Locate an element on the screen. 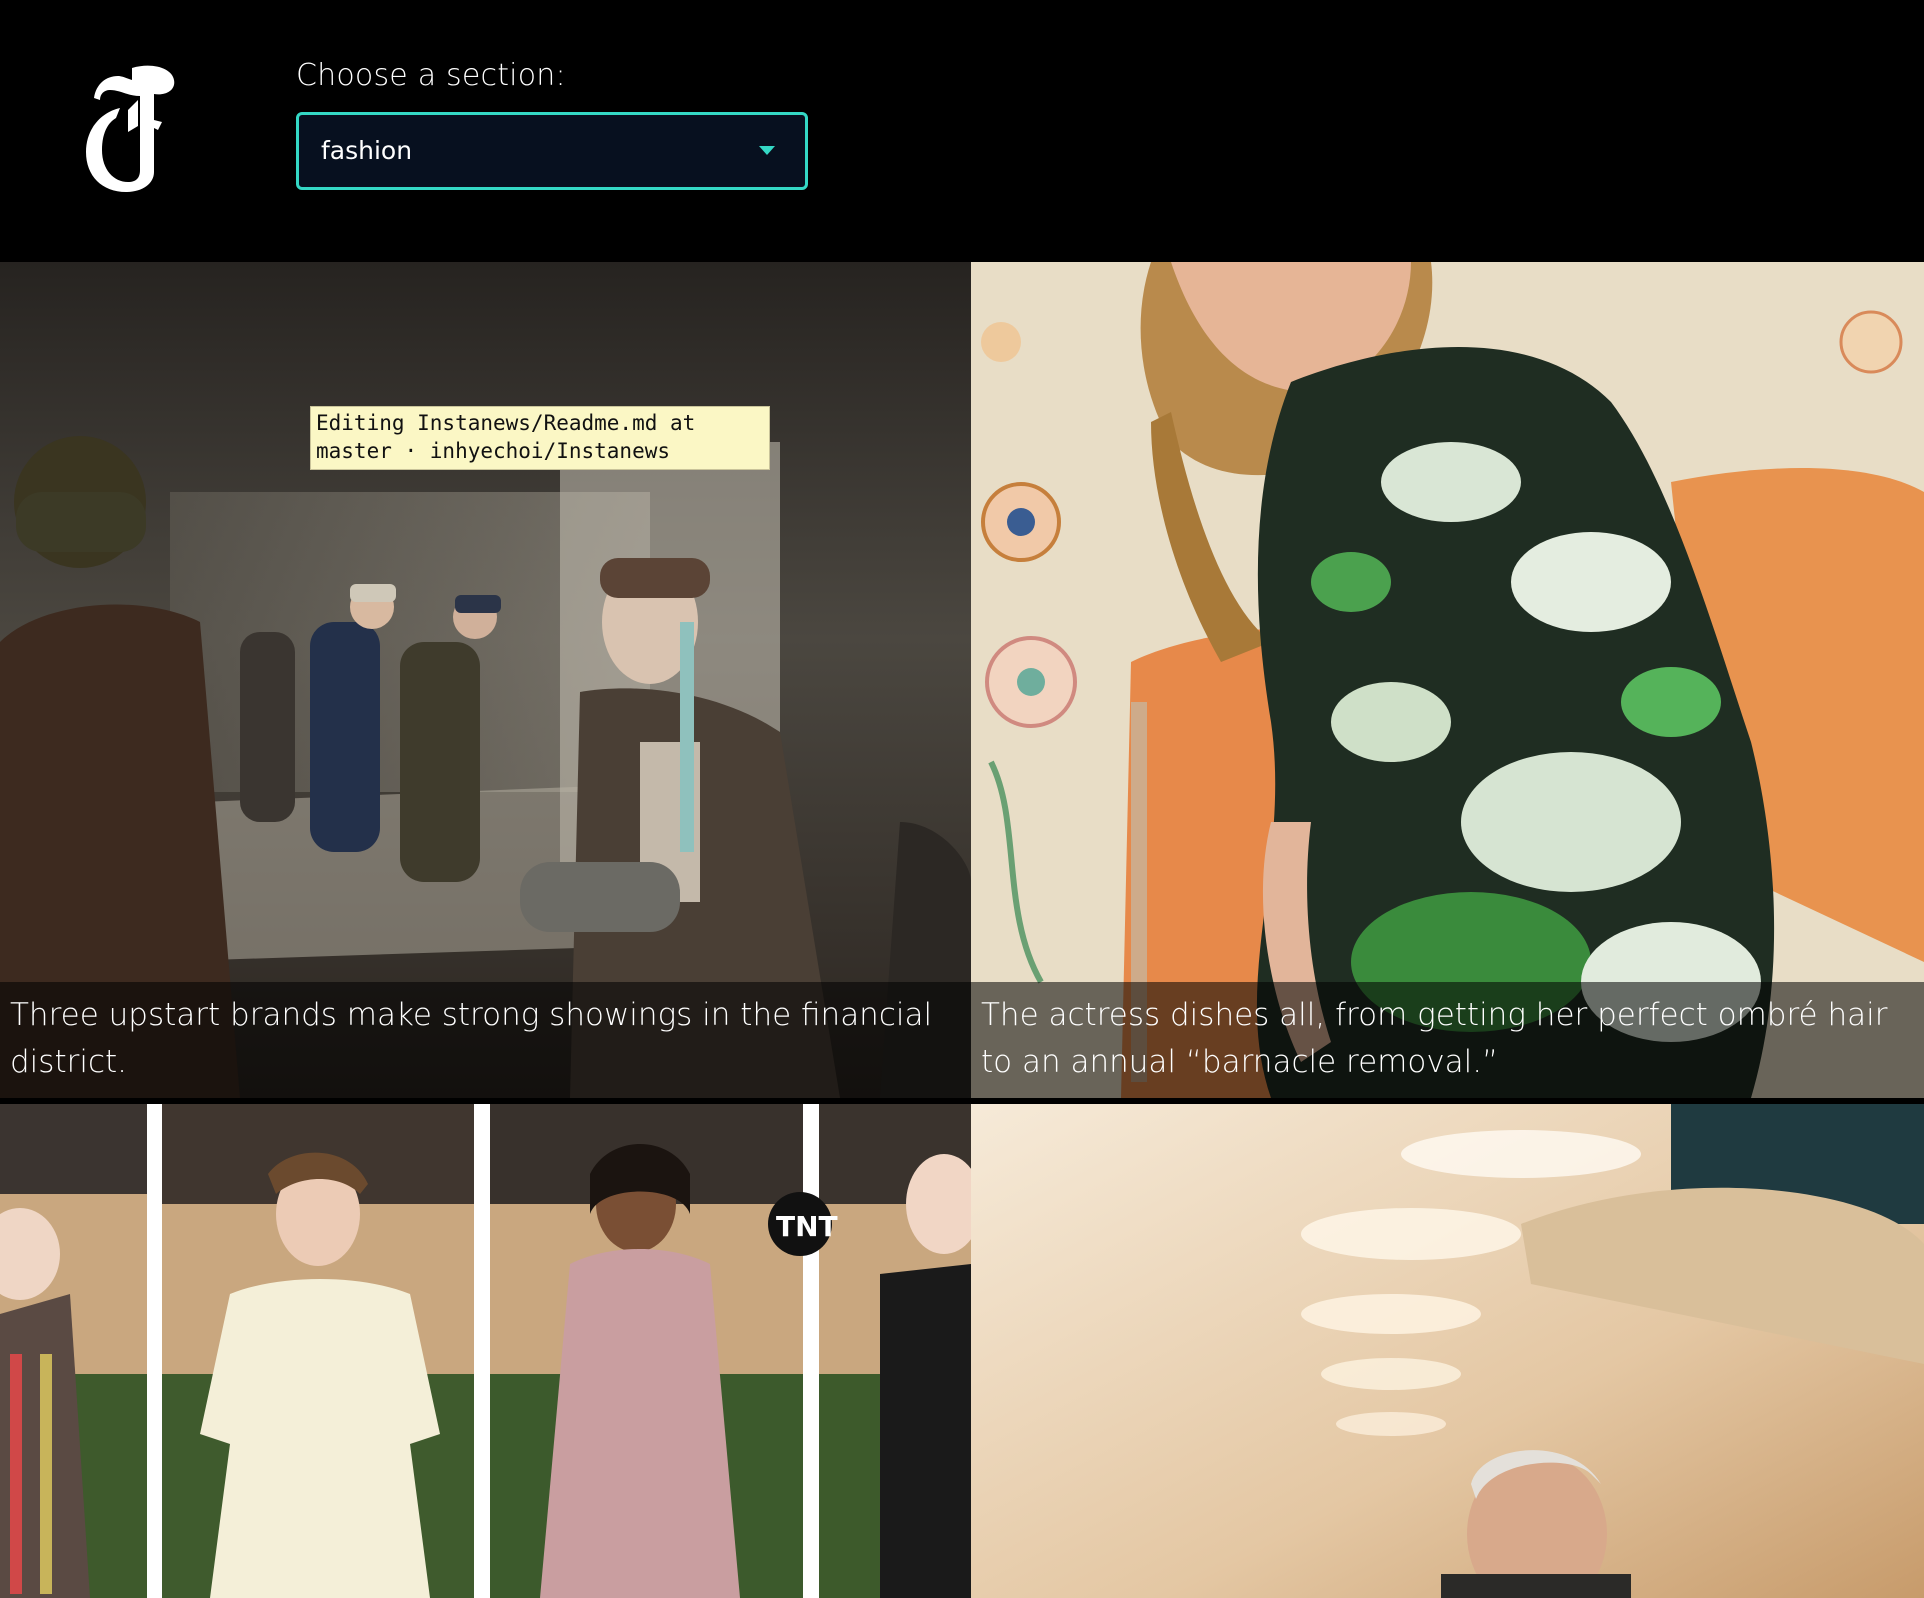 The width and height of the screenshot is (1924, 1598). chevron-down-icon is located at coordinates (767, 150).